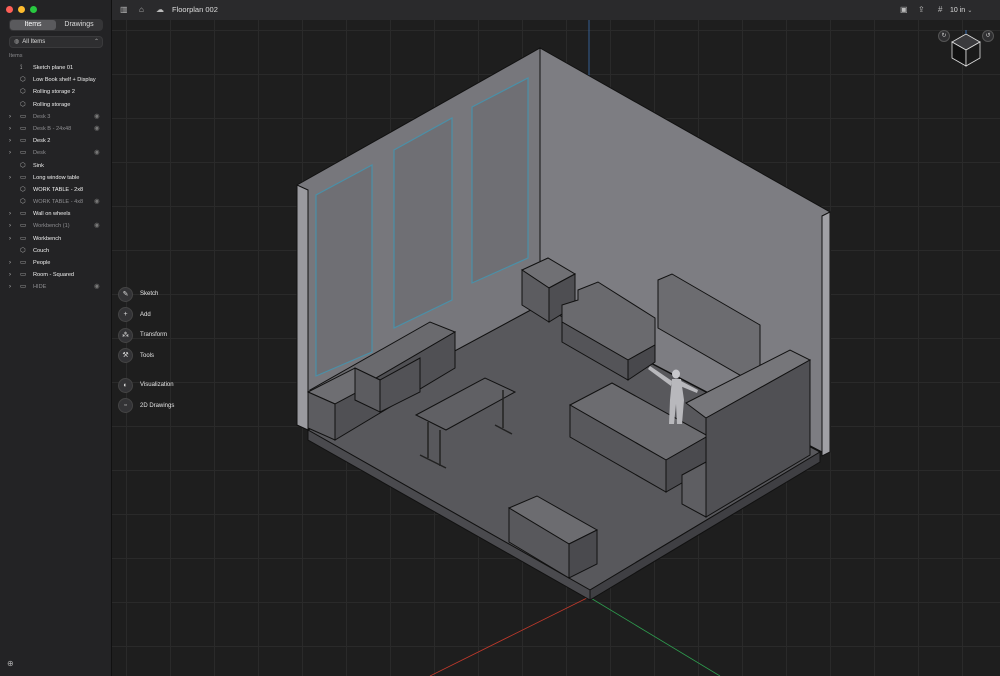 The height and width of the screenshot is (676, 1000). I want to click on sidebar-item: › ▭ Wall on wheels, so click(56, 214).